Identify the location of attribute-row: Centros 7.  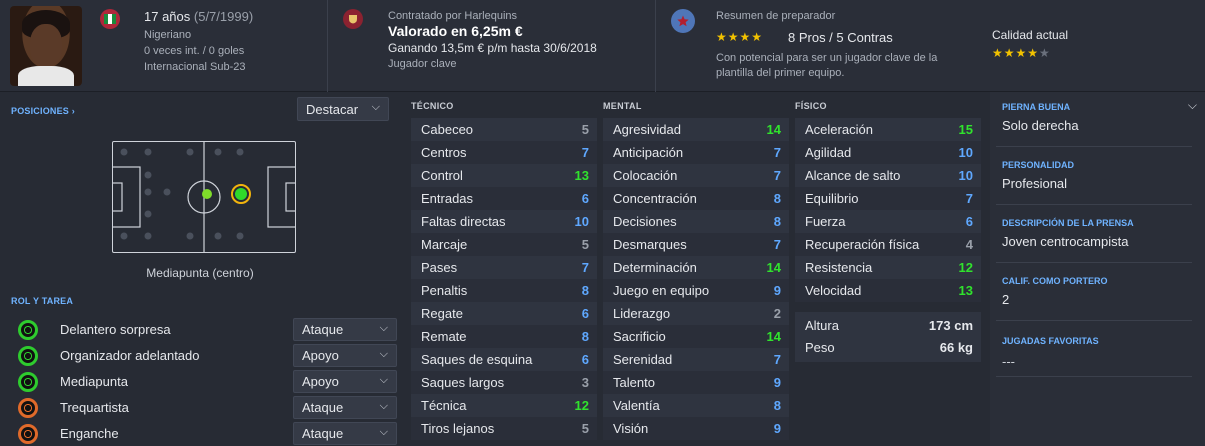
(504, 152).